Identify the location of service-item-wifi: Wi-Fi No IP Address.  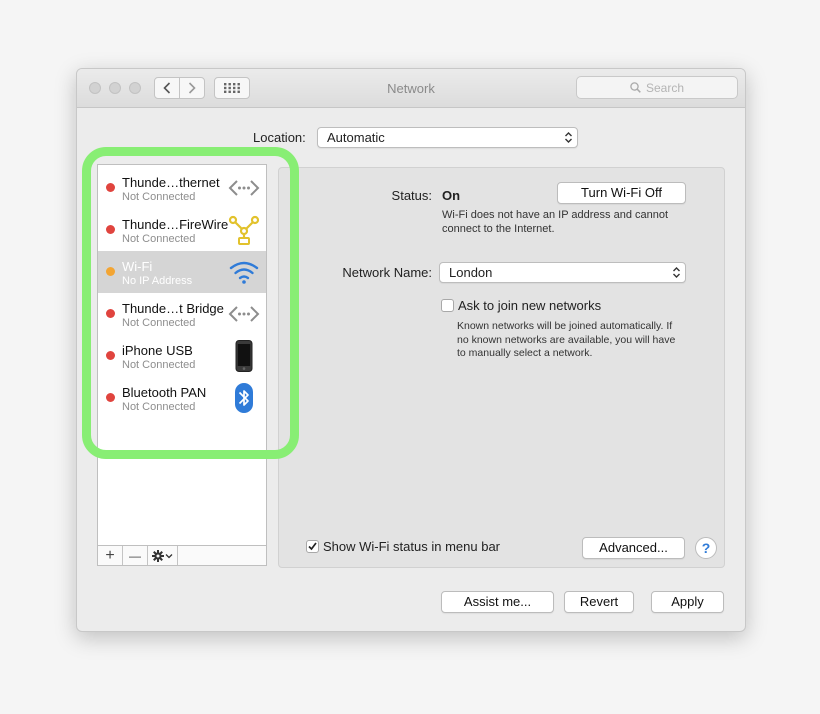
(182, 272).